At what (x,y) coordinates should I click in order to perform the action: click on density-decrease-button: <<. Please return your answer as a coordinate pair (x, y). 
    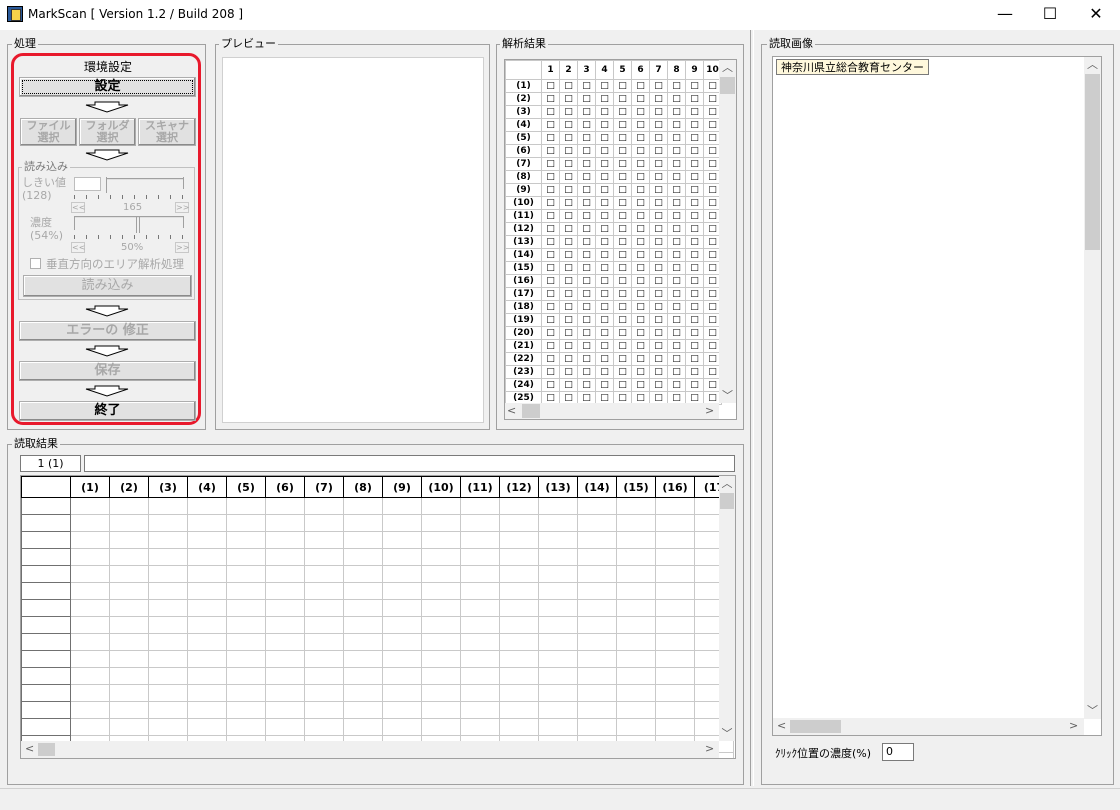
    Looking at the image, I should click on (78, 247).